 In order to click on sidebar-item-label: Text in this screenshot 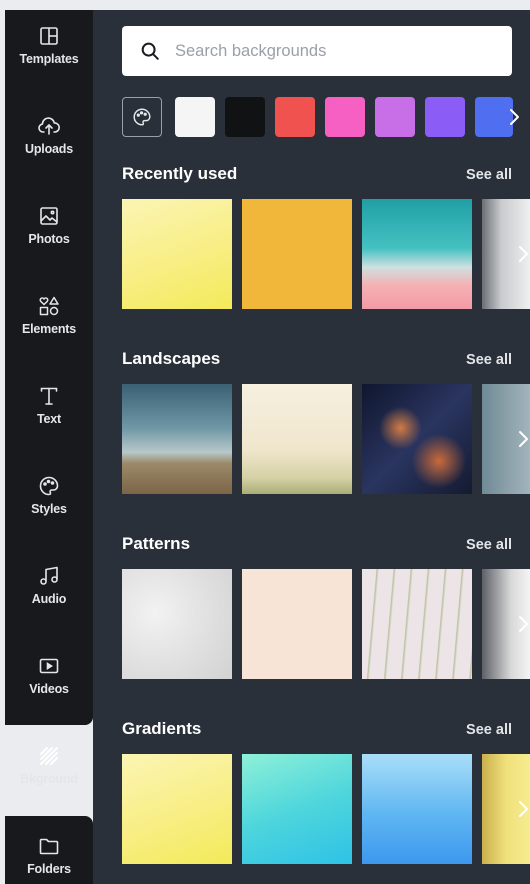, I will do `click(49, 419)`.